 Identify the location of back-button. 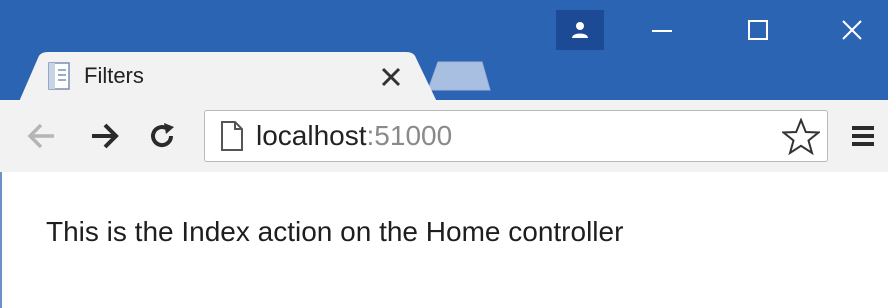
(42, 136).